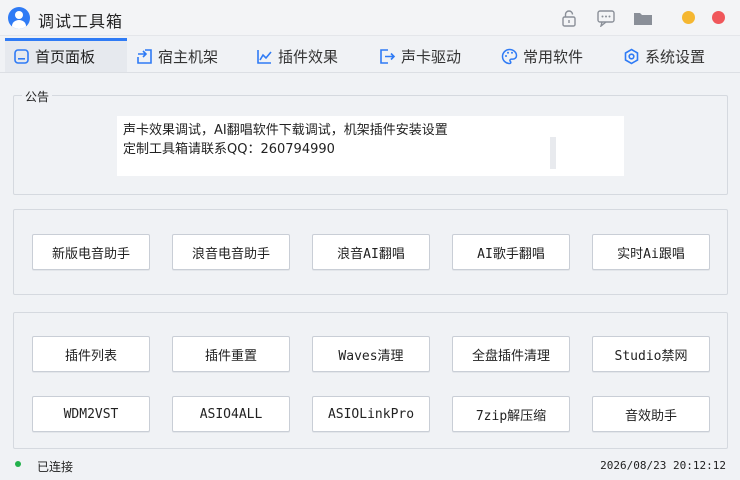  Describe the element at coordinates (19, 18) in the screenshot. I see `user-avatar-icon` at that location.